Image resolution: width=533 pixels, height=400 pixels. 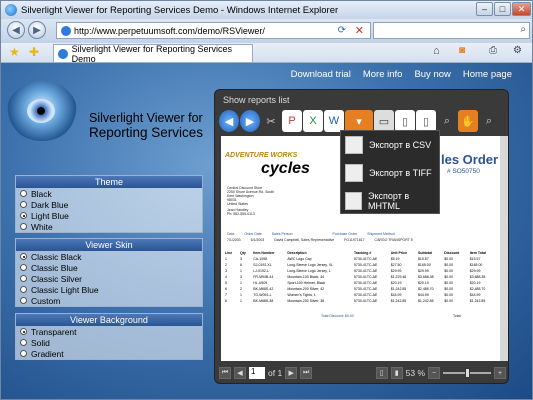 I want to click on back-button: ◀, so click(x=16, y=30).